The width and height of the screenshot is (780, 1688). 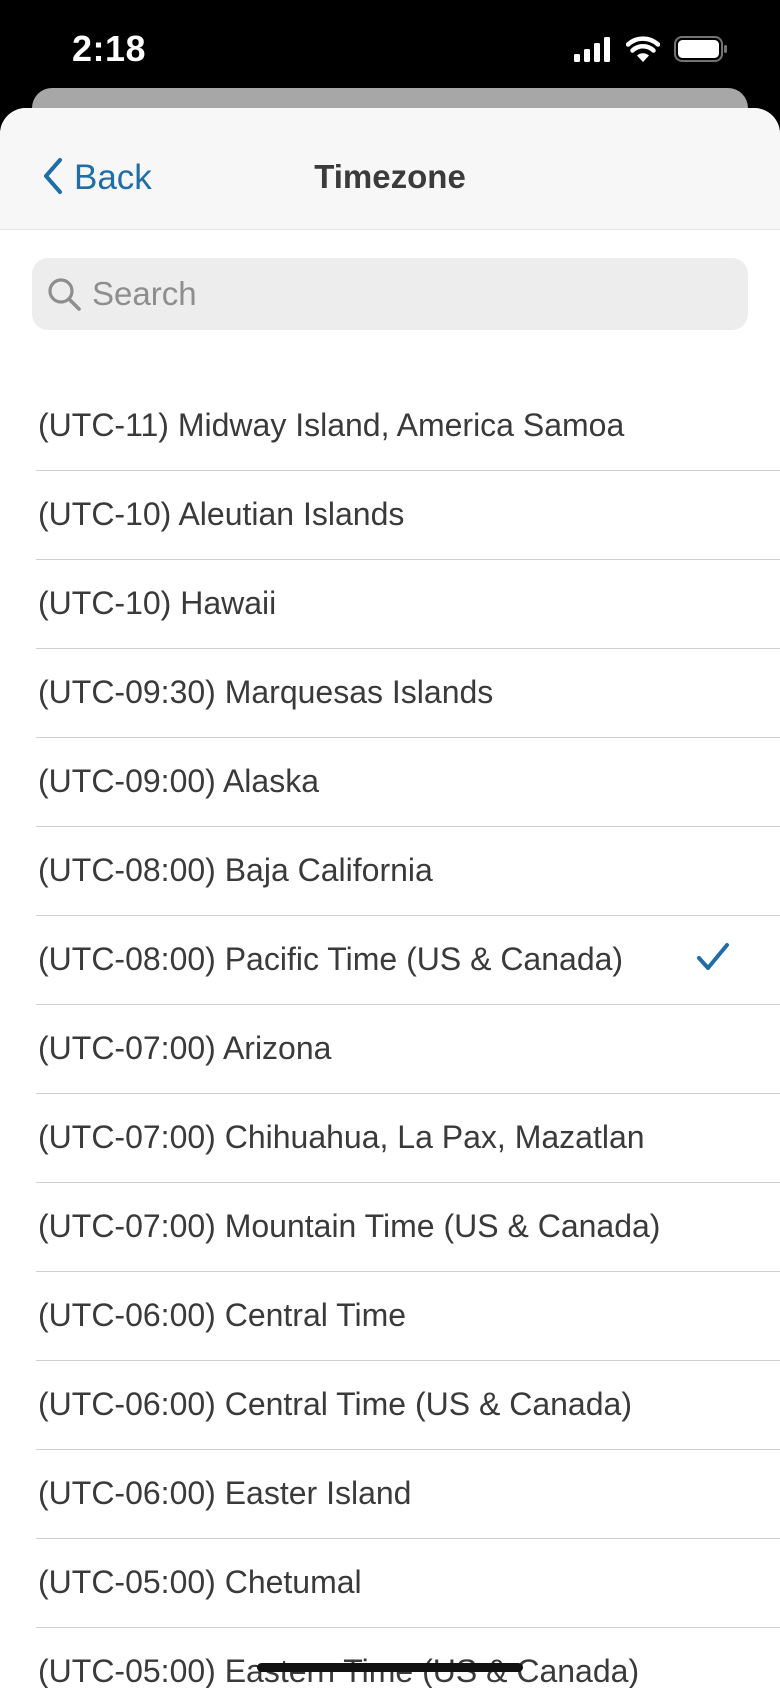 What do you see at coordinates (225, 1493) in the screenshot?
I see `timezone-label: (UTC-06:00) Easter Island` at bounding box center [225, 1493].